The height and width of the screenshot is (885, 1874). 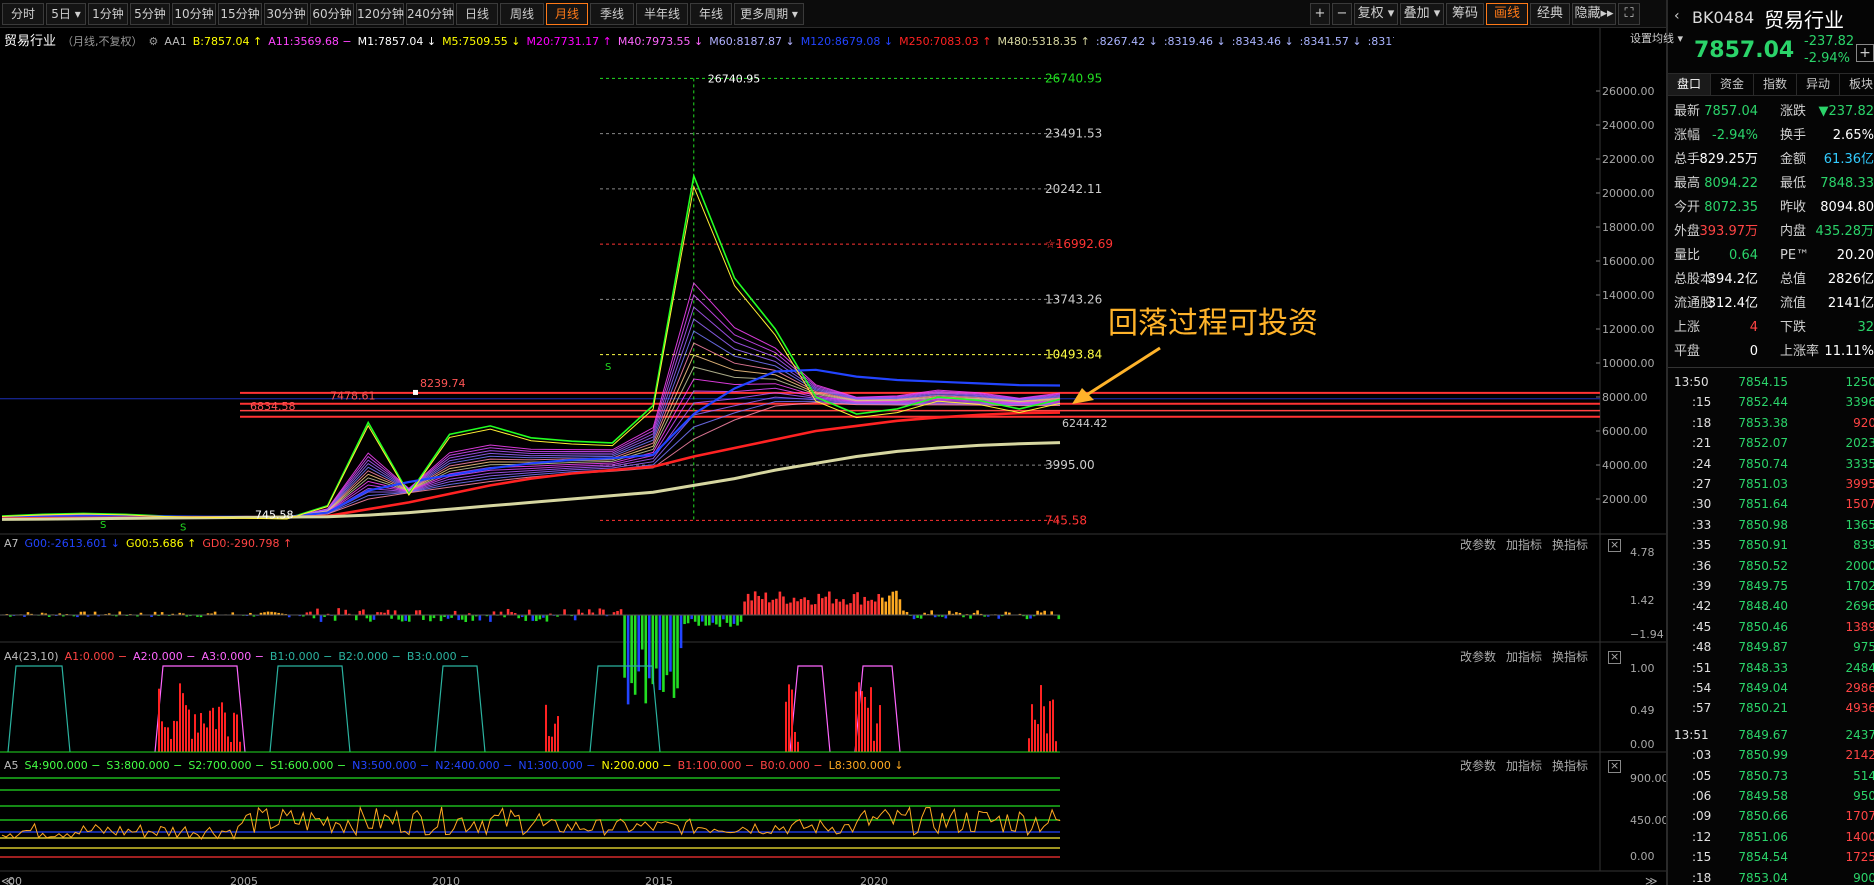 I want to click on fullscreen-icon: ⛶, so click(x=1629, y=14).